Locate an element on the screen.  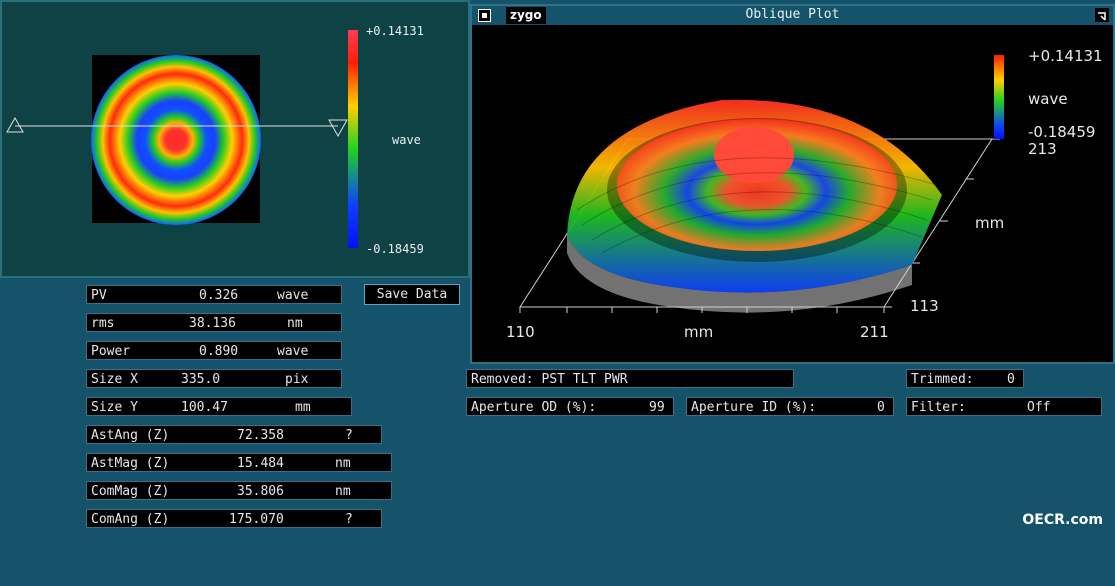
stat-value: 175.070 is located at coordinates (256, 519).